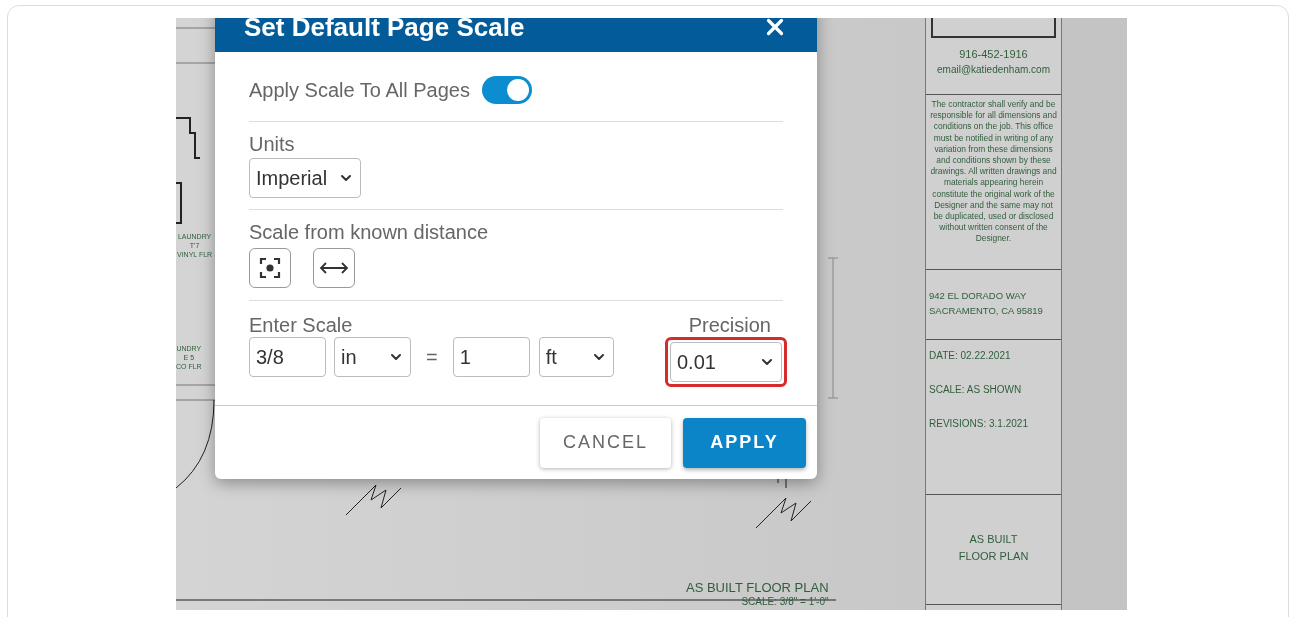 This screenshot has height=617, width=1296. What do you see at coordinates (979, 424) in the screenshot?
I see `sheet-info: REVISIONS: 3.1.2021` at bounding box center [979, 424].